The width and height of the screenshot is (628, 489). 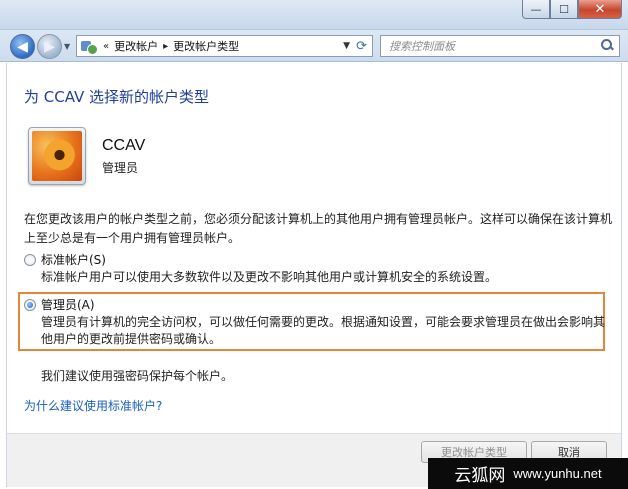 I want to click on page-title: 为 CCAV 选择新的帐户类型, so click(x=117, y=97).